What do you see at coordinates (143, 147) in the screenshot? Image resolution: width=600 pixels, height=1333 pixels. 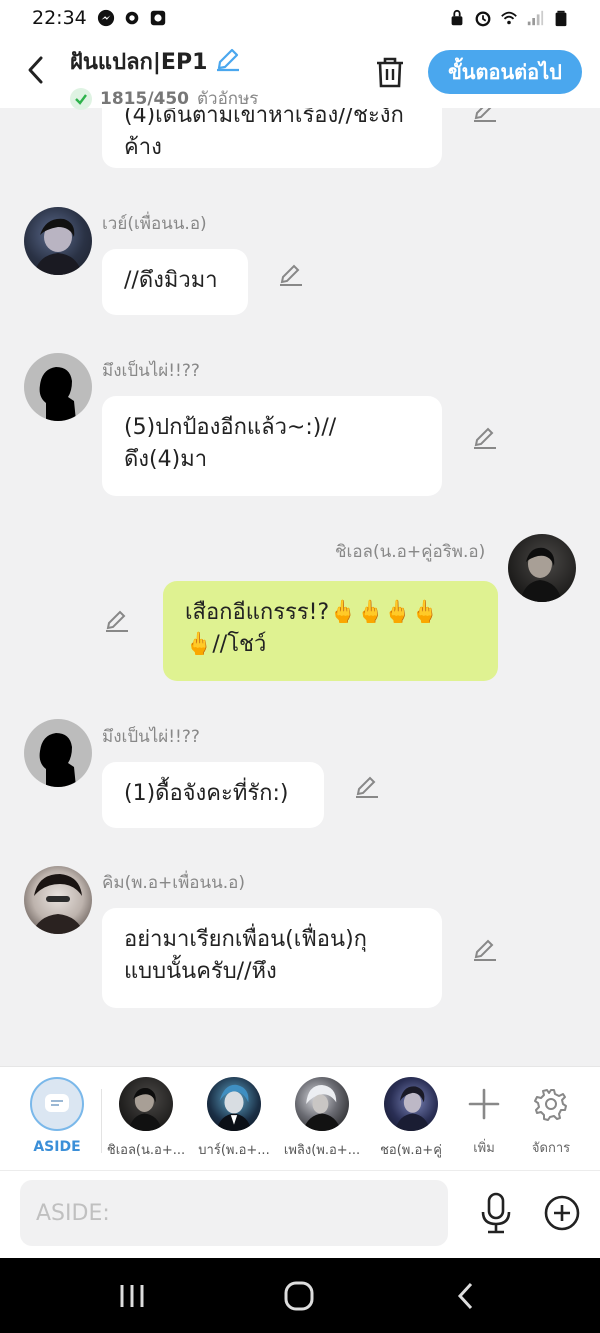 I see `message-text: ค้าง` at bounding box center [143, 147].